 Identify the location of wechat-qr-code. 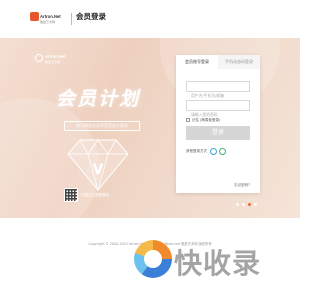
(71, 195).